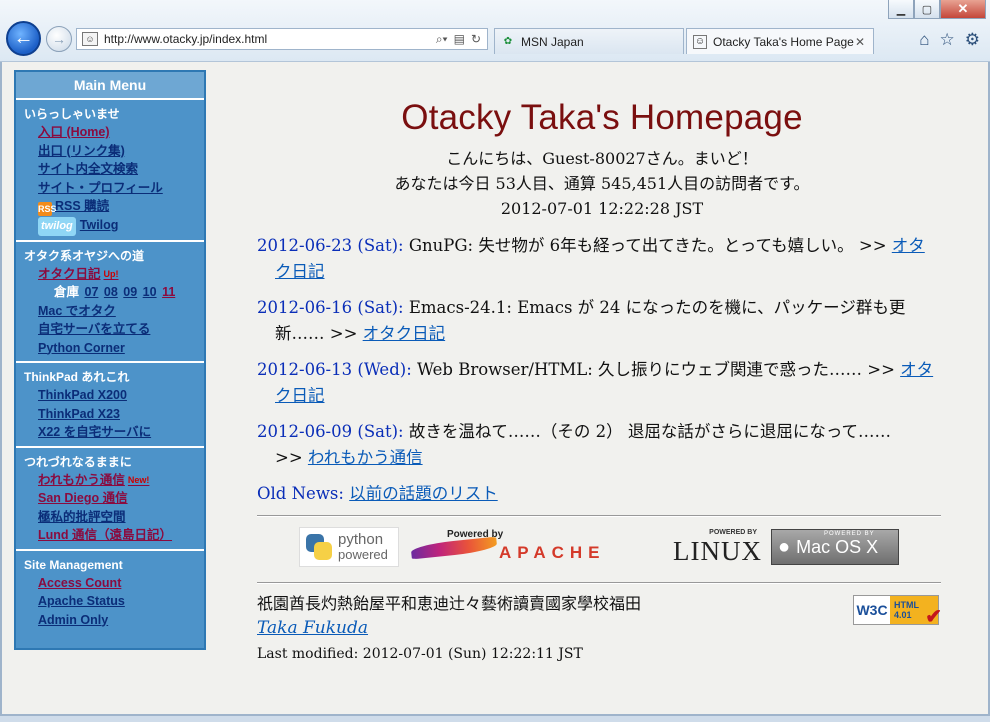  Describe the element at coordinates (947, 40) in the screenshot. I see `favorites-star-icon: ☆` at that location.